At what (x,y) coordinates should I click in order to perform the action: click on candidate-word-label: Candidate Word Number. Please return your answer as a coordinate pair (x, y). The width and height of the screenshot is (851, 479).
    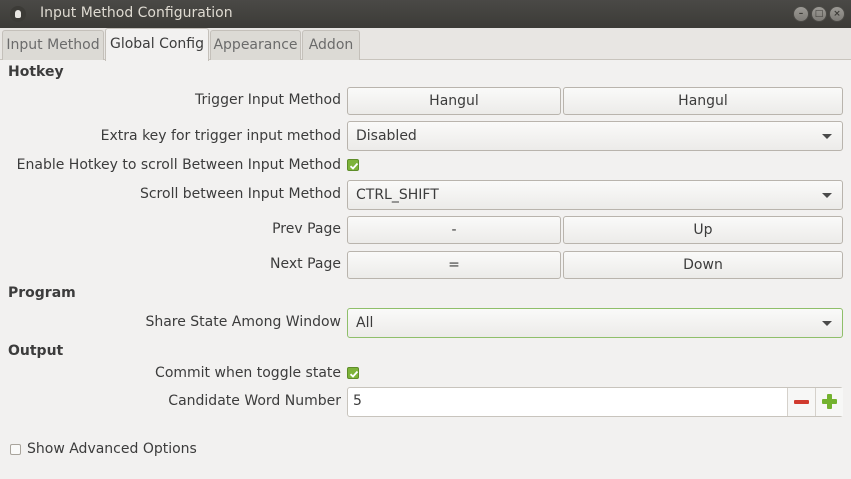
    Looking at the image, I should click on (254, 401).